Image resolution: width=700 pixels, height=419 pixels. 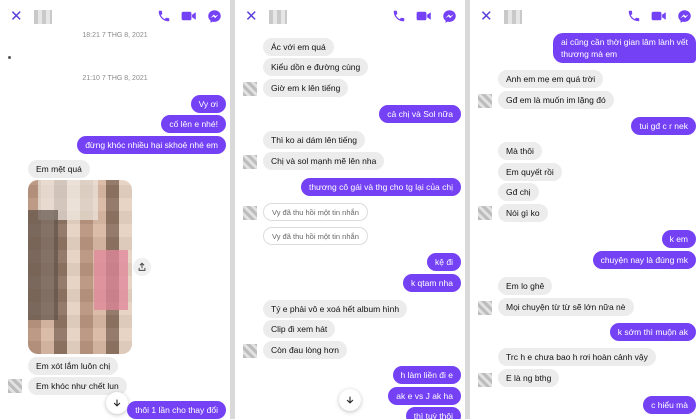 What do you see at coordinates (520, 151) in the screenshot?
I see `message-in: Mà thôi` at bounding box center [520, 151].